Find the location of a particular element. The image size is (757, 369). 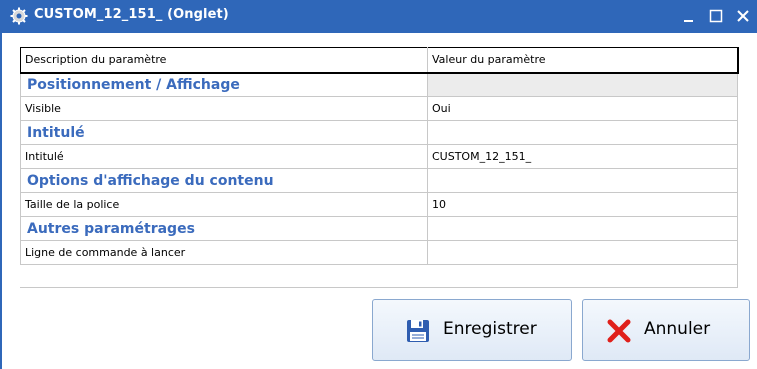

parameter-label: Taille de la police is located at coordinates (224, 204).